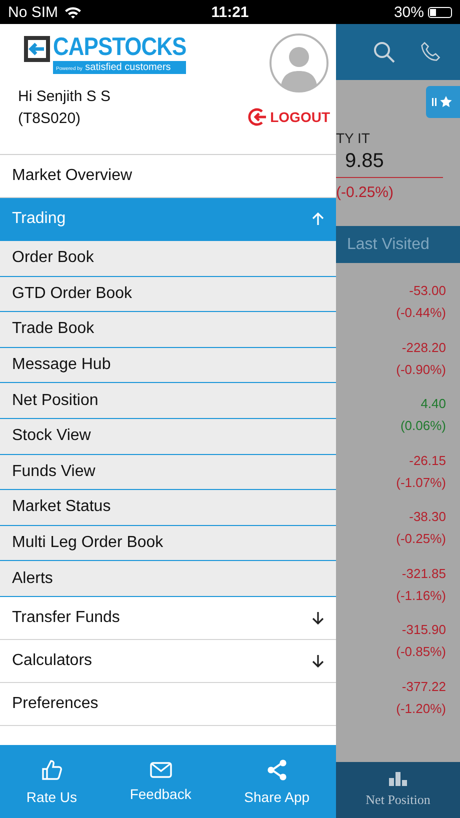 Image resolution: width=460 pixels, height=818 pixels. What do you see at coordinates (168, 618) in the screenshot?
I see `menu-item: Transfer Funds` at bounding box center [168, 618].